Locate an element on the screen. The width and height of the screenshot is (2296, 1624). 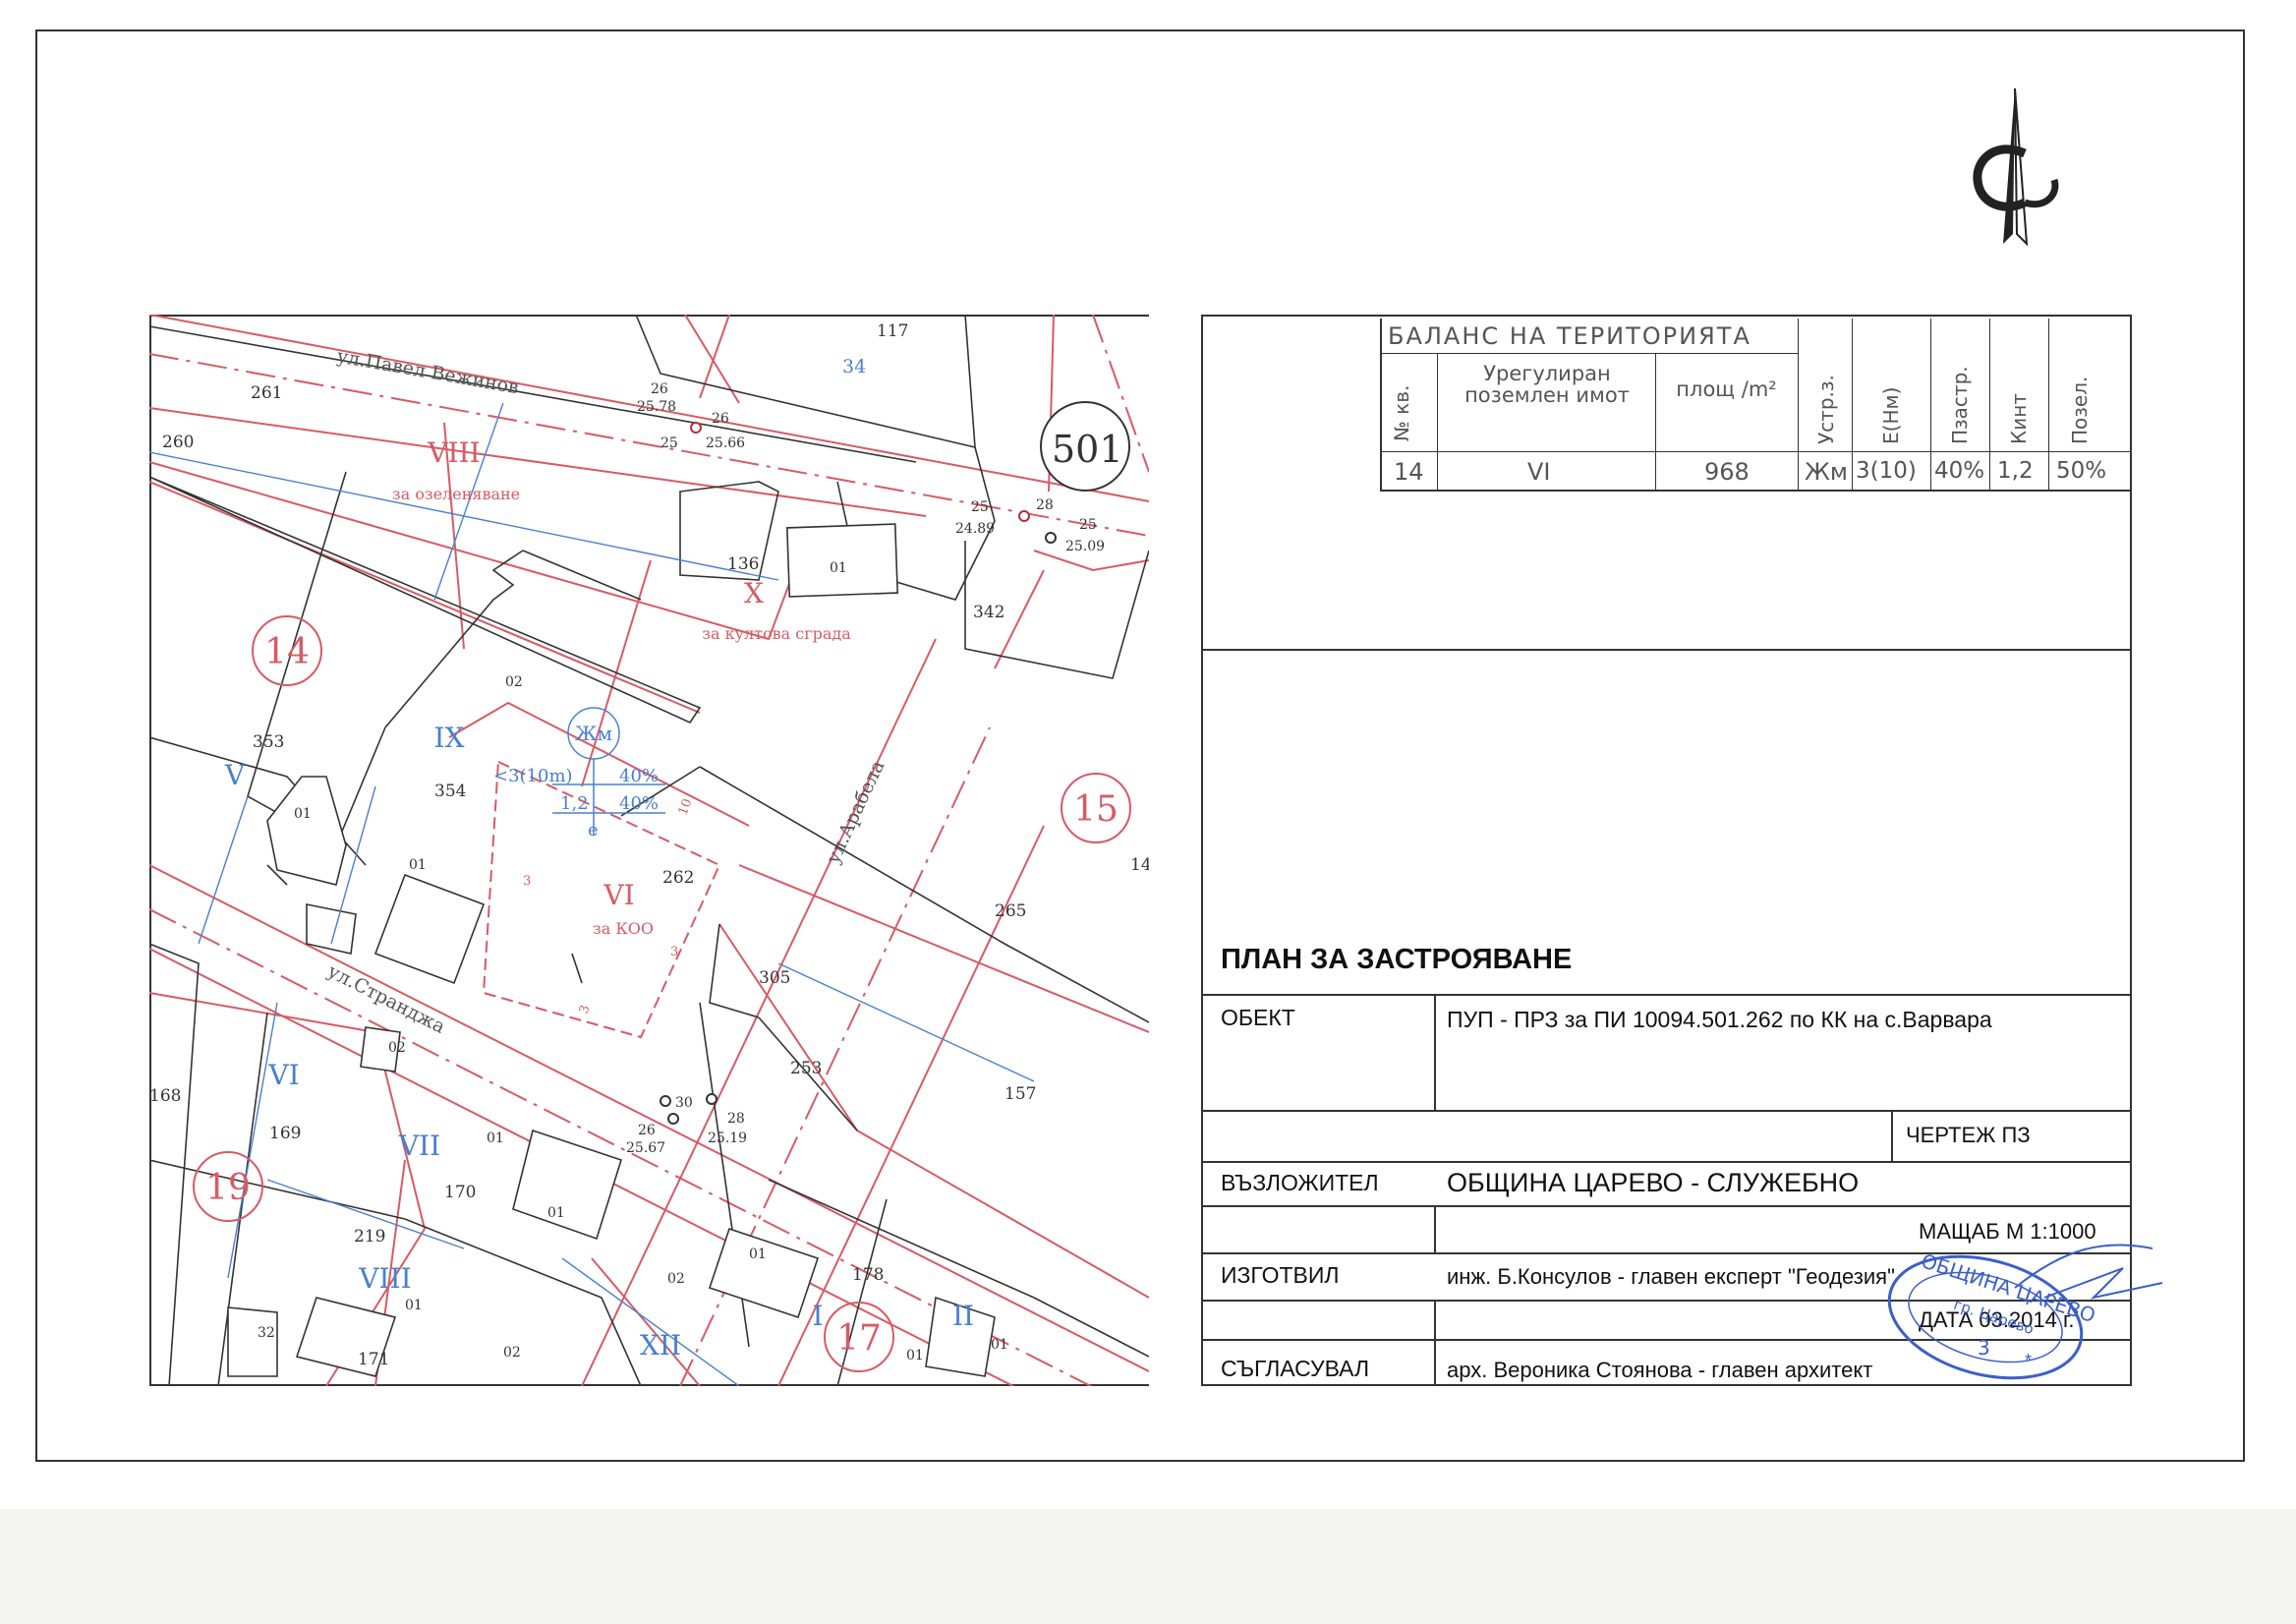
quarter-number: 19 is located at coordinates (228, 1188).